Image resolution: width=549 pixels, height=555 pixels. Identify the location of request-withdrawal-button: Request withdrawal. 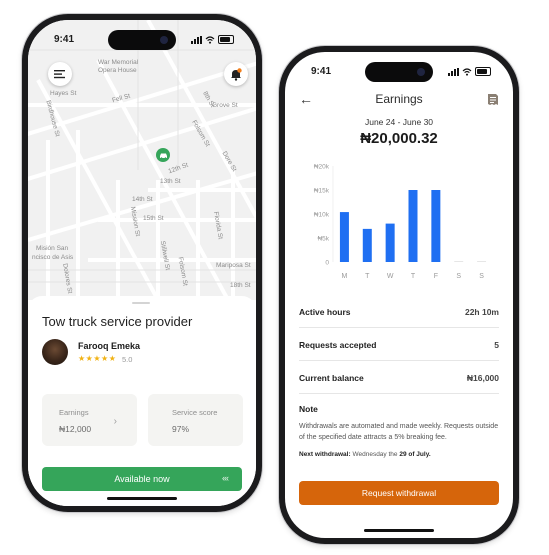
(399, 493).